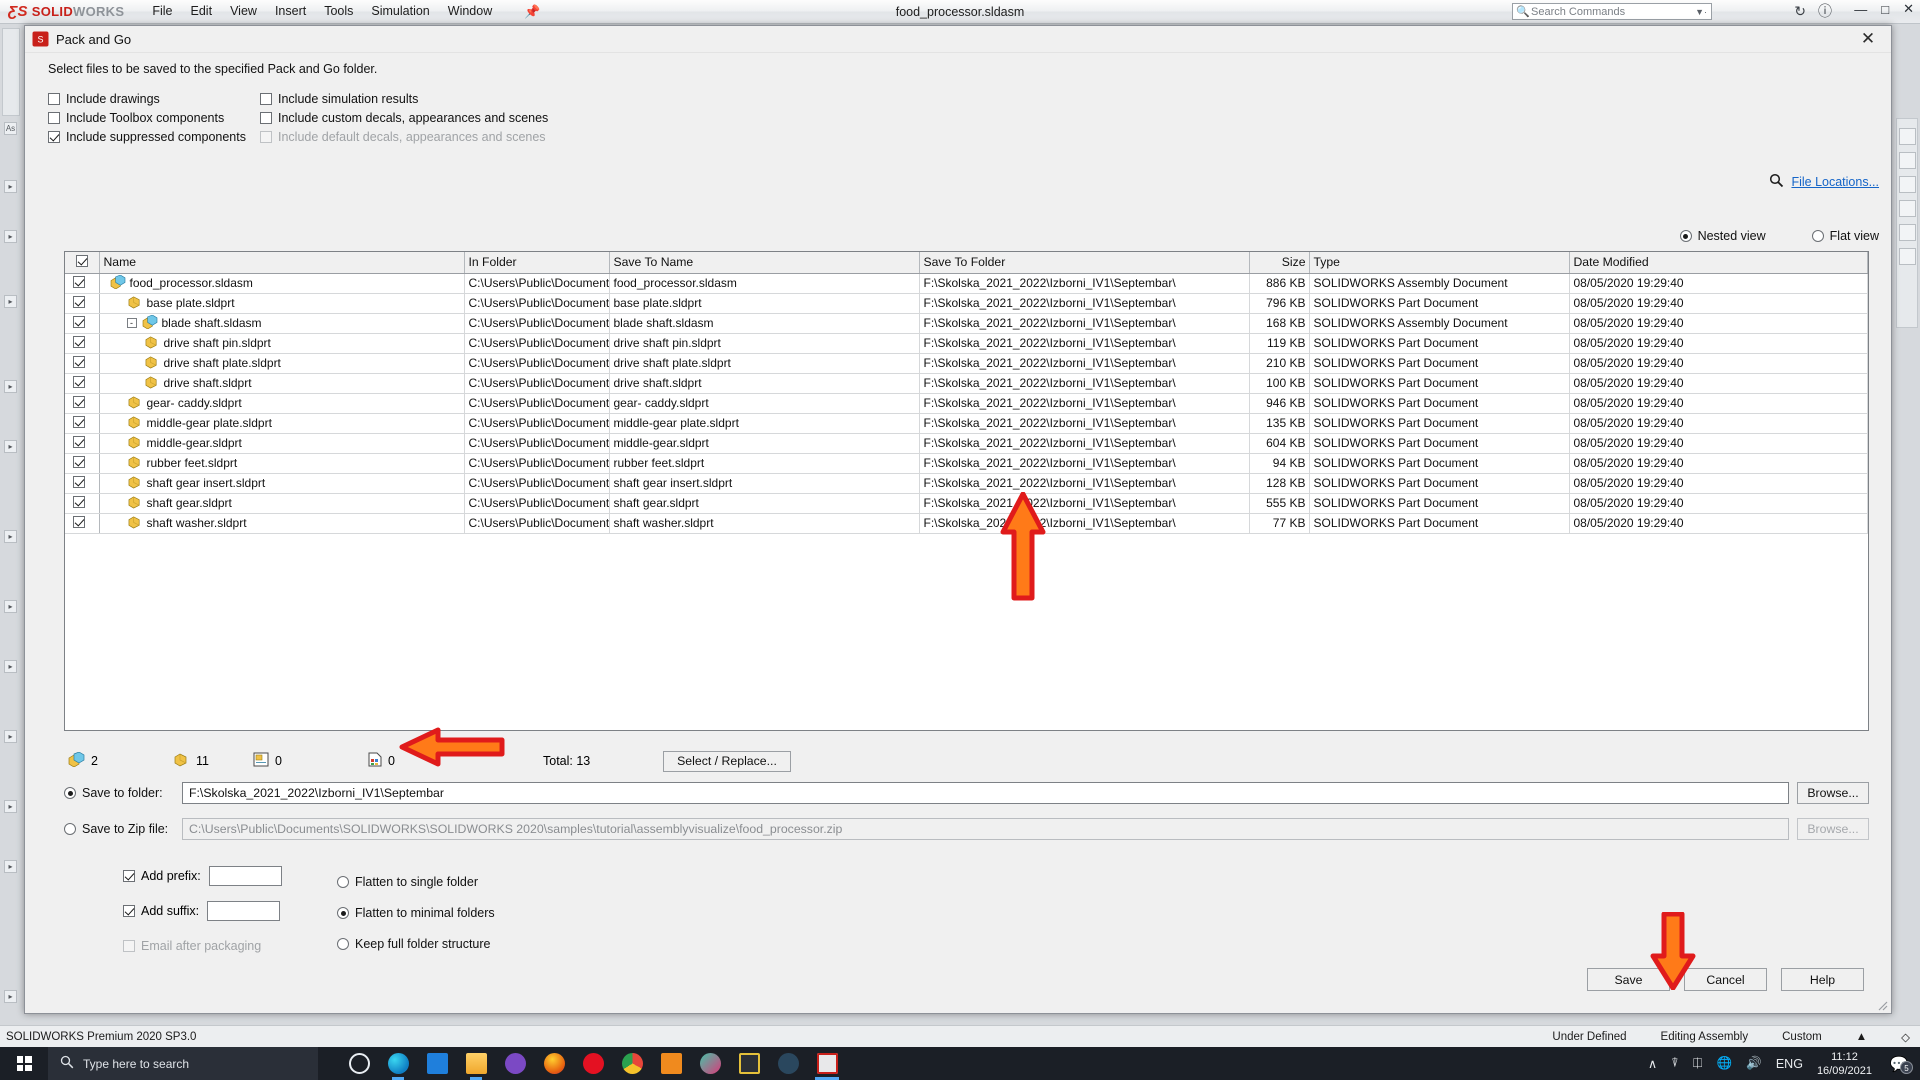 This screenshot has width=1920, height=1080. I want to click on checkbox-box-add-prefix, so click(129, 876).